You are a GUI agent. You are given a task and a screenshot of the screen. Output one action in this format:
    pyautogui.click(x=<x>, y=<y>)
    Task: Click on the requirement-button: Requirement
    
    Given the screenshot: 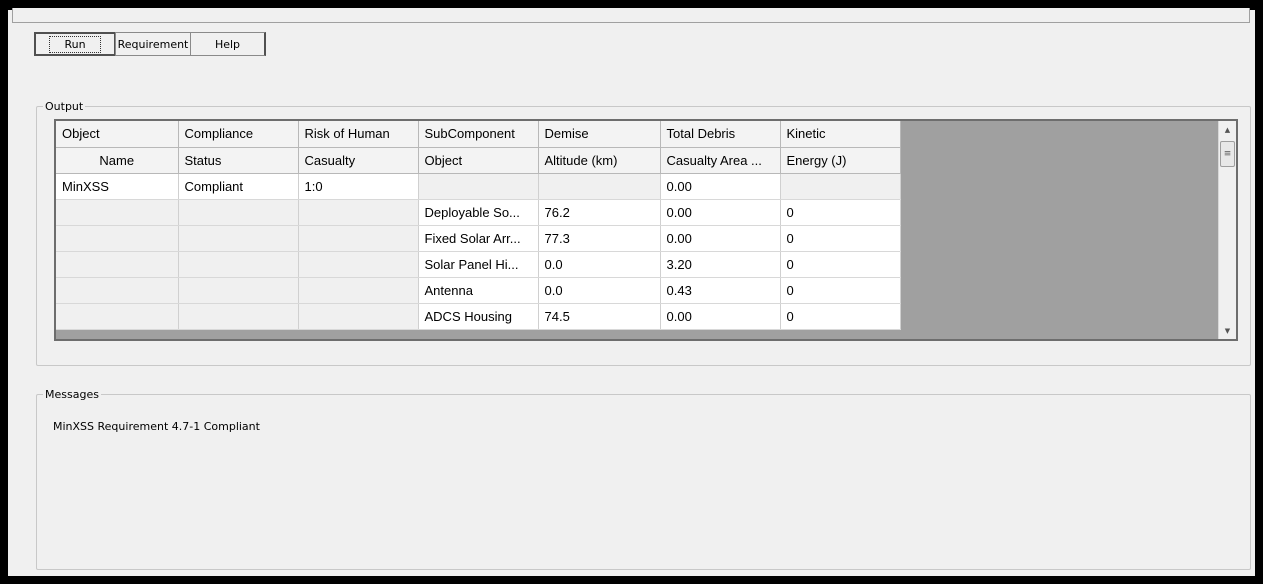 What is the action you would take?
    pyautogui.click(x=153, y=44)
    